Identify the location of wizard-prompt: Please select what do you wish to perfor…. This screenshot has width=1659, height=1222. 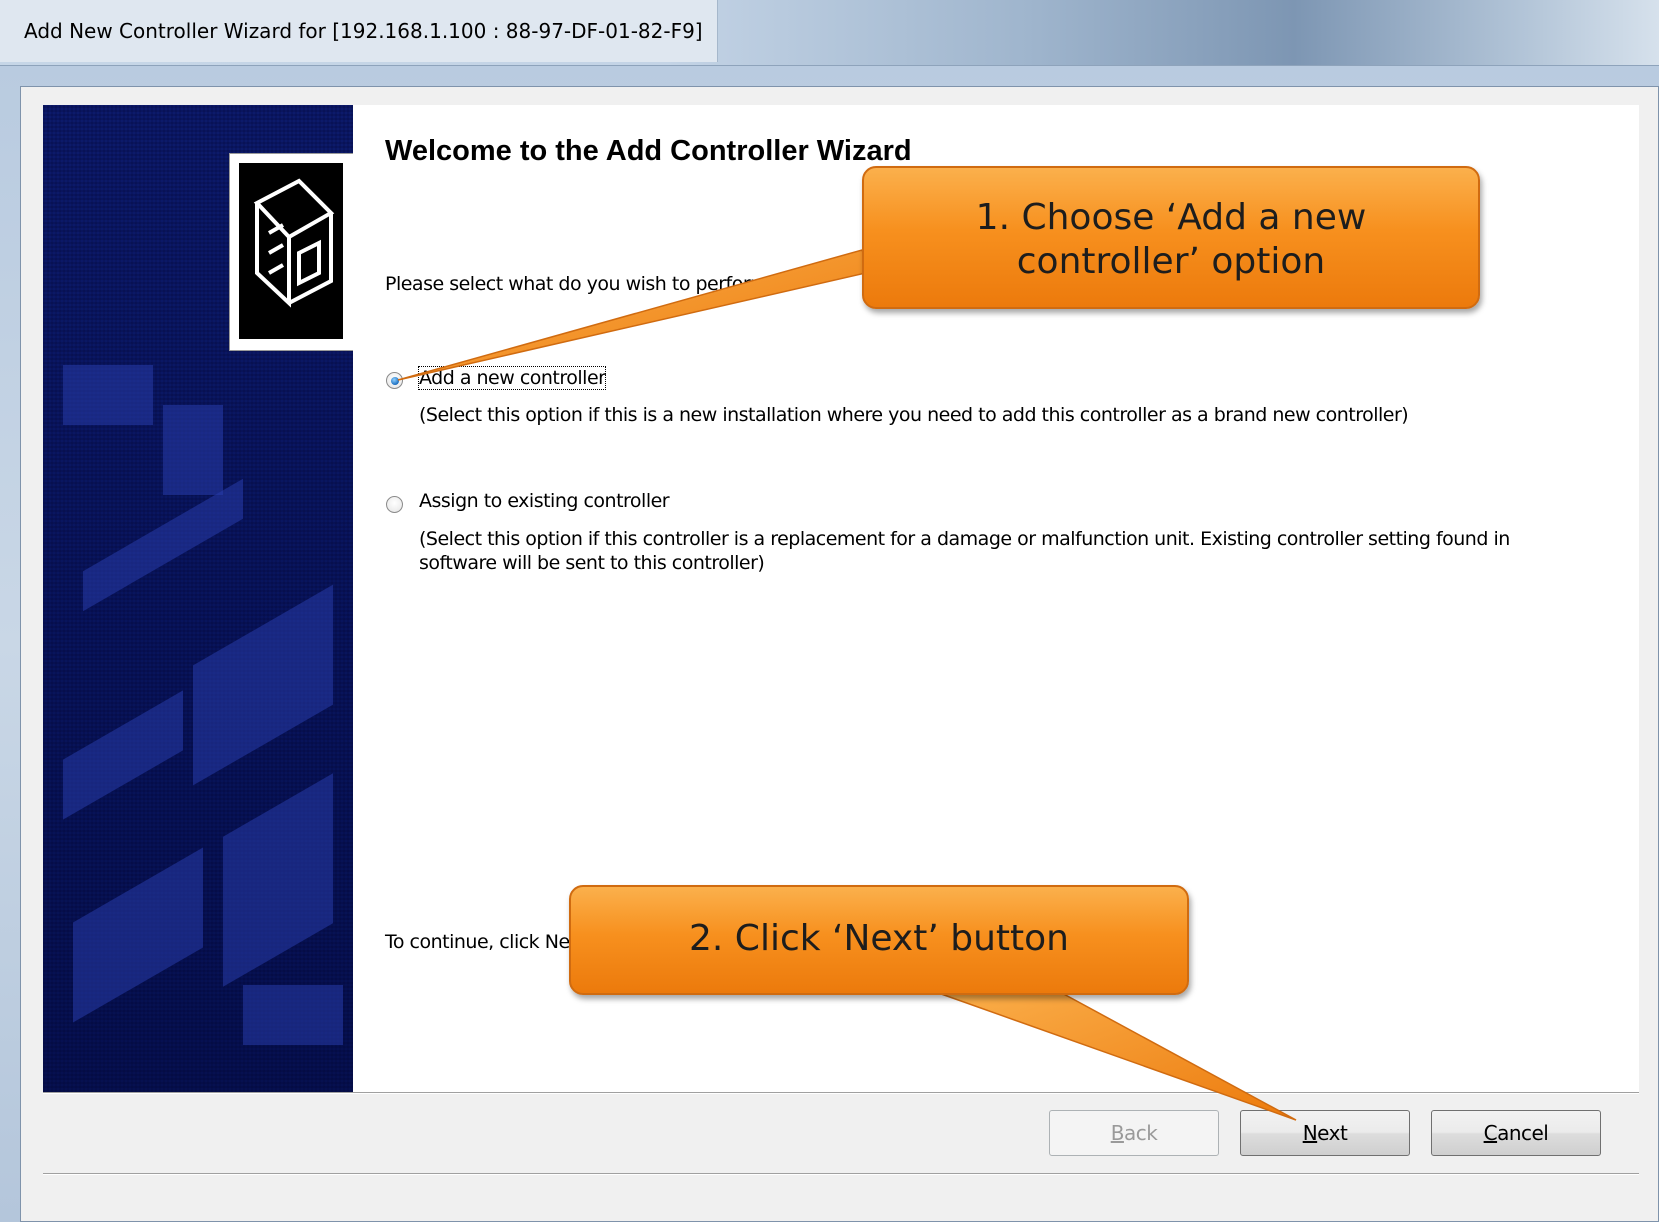
(576, 284).